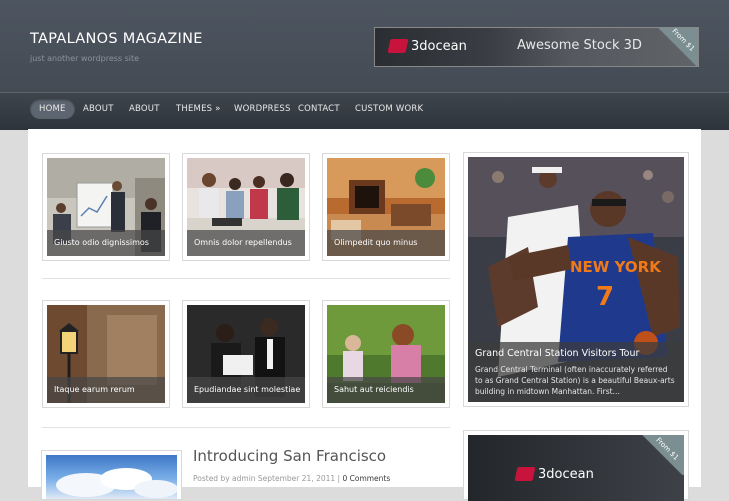 Image resolution: width=729 pixels, height=501 pixels. What do you see at coordinates (246, 207) in the screenshot?
I see `grid-post-2: Omnis dolor repellendus` at bounding box center [246, 207].